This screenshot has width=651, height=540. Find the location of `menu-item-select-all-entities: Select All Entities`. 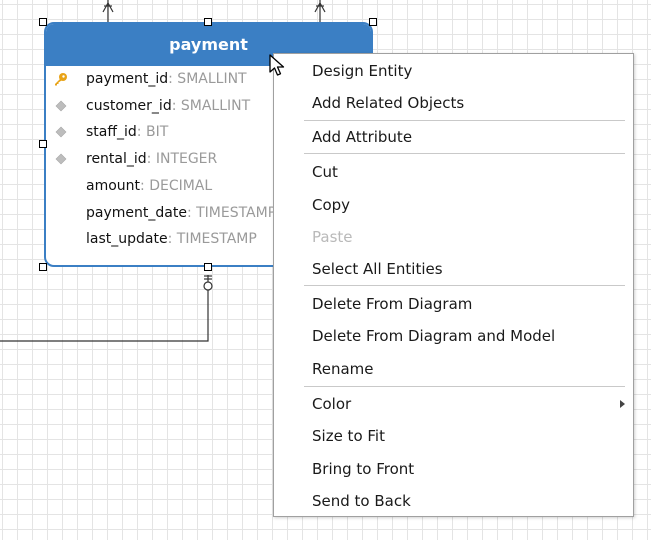

menu-item-select-all-entities: Select All Entities is located at coordinates (453, 269).